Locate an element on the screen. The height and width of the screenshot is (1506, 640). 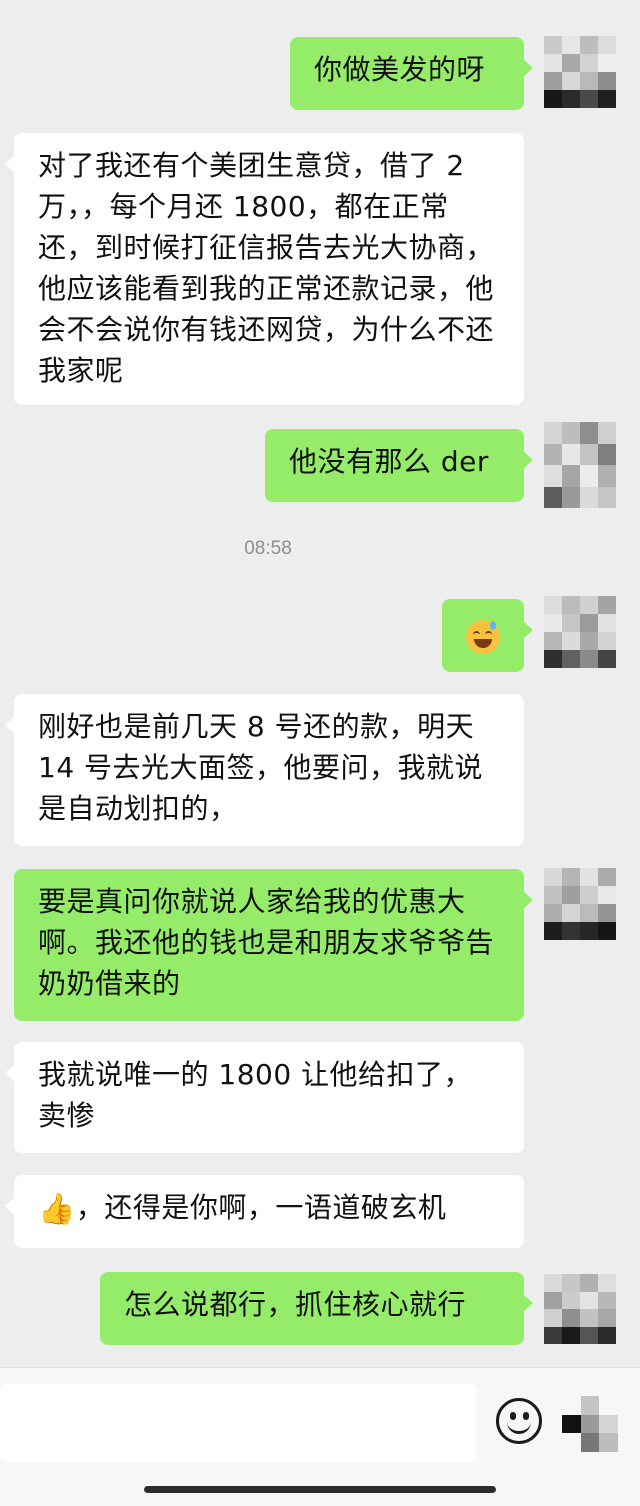
timestamp: 08:58 is located at coordinates (268, 548).